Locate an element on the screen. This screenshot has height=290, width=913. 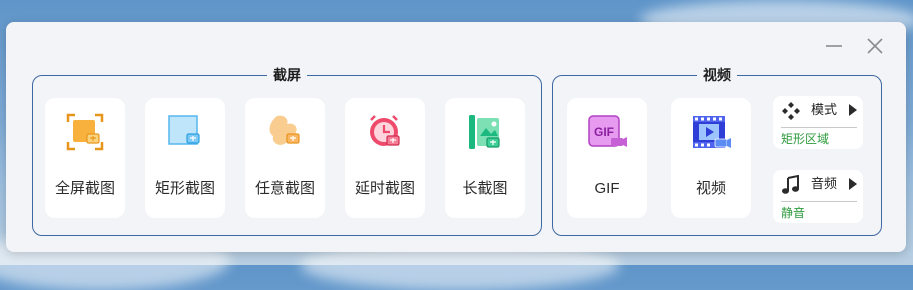
audio-arrow-icon is located at coordinates (853, 184).